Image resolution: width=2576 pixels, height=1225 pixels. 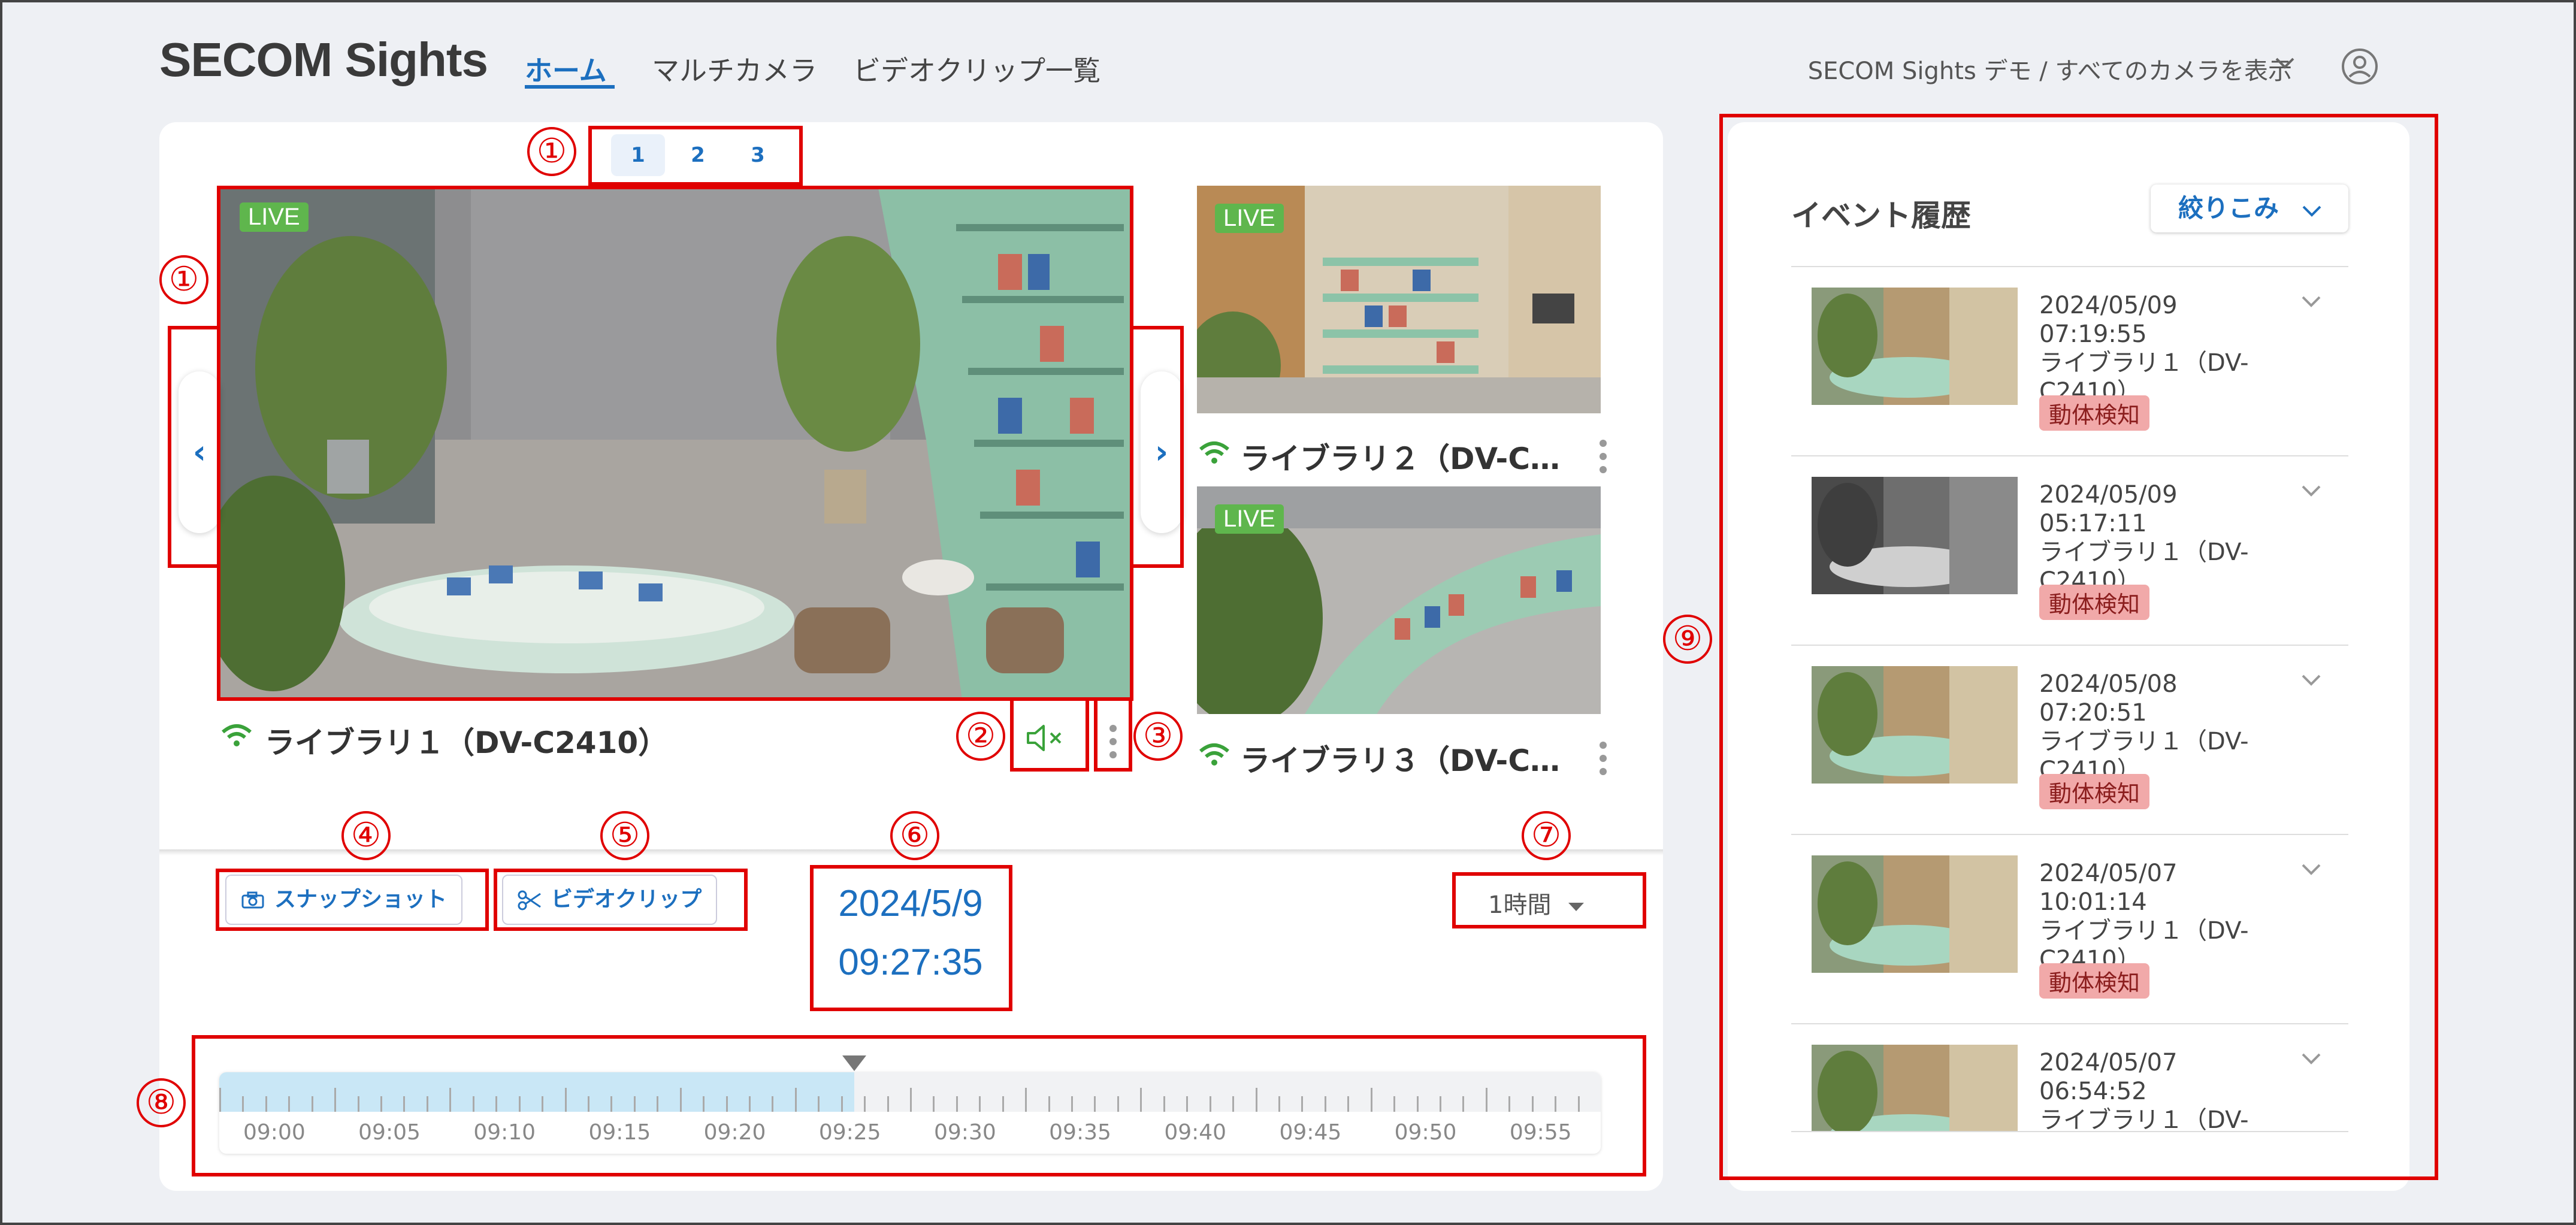 I want to click on annotation-box-range, so click(x=1549, y=900).